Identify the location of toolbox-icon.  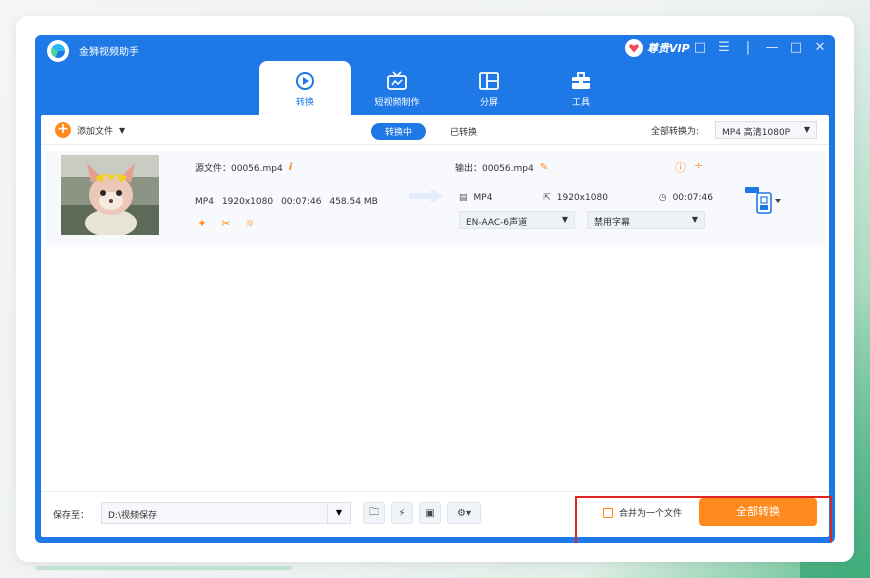
(581, 81).